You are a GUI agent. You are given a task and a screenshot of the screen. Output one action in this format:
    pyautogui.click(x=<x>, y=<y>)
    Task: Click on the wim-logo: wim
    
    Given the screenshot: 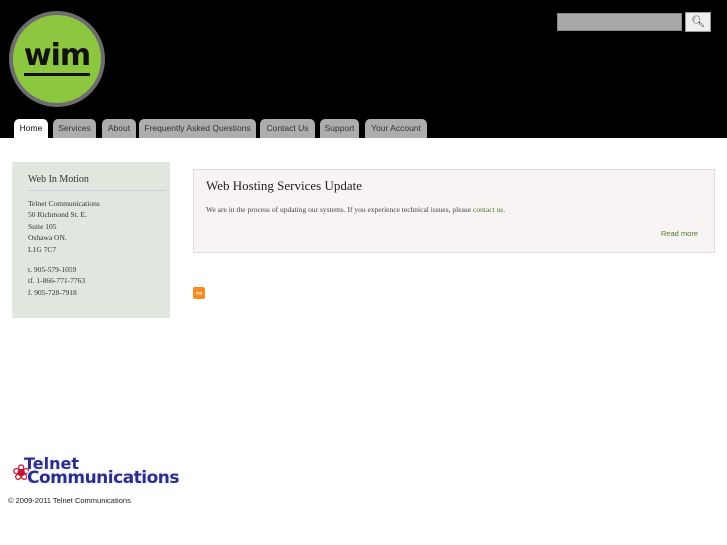 What is the action you would take?
    pyautogui.click(x=57, y=59)
    